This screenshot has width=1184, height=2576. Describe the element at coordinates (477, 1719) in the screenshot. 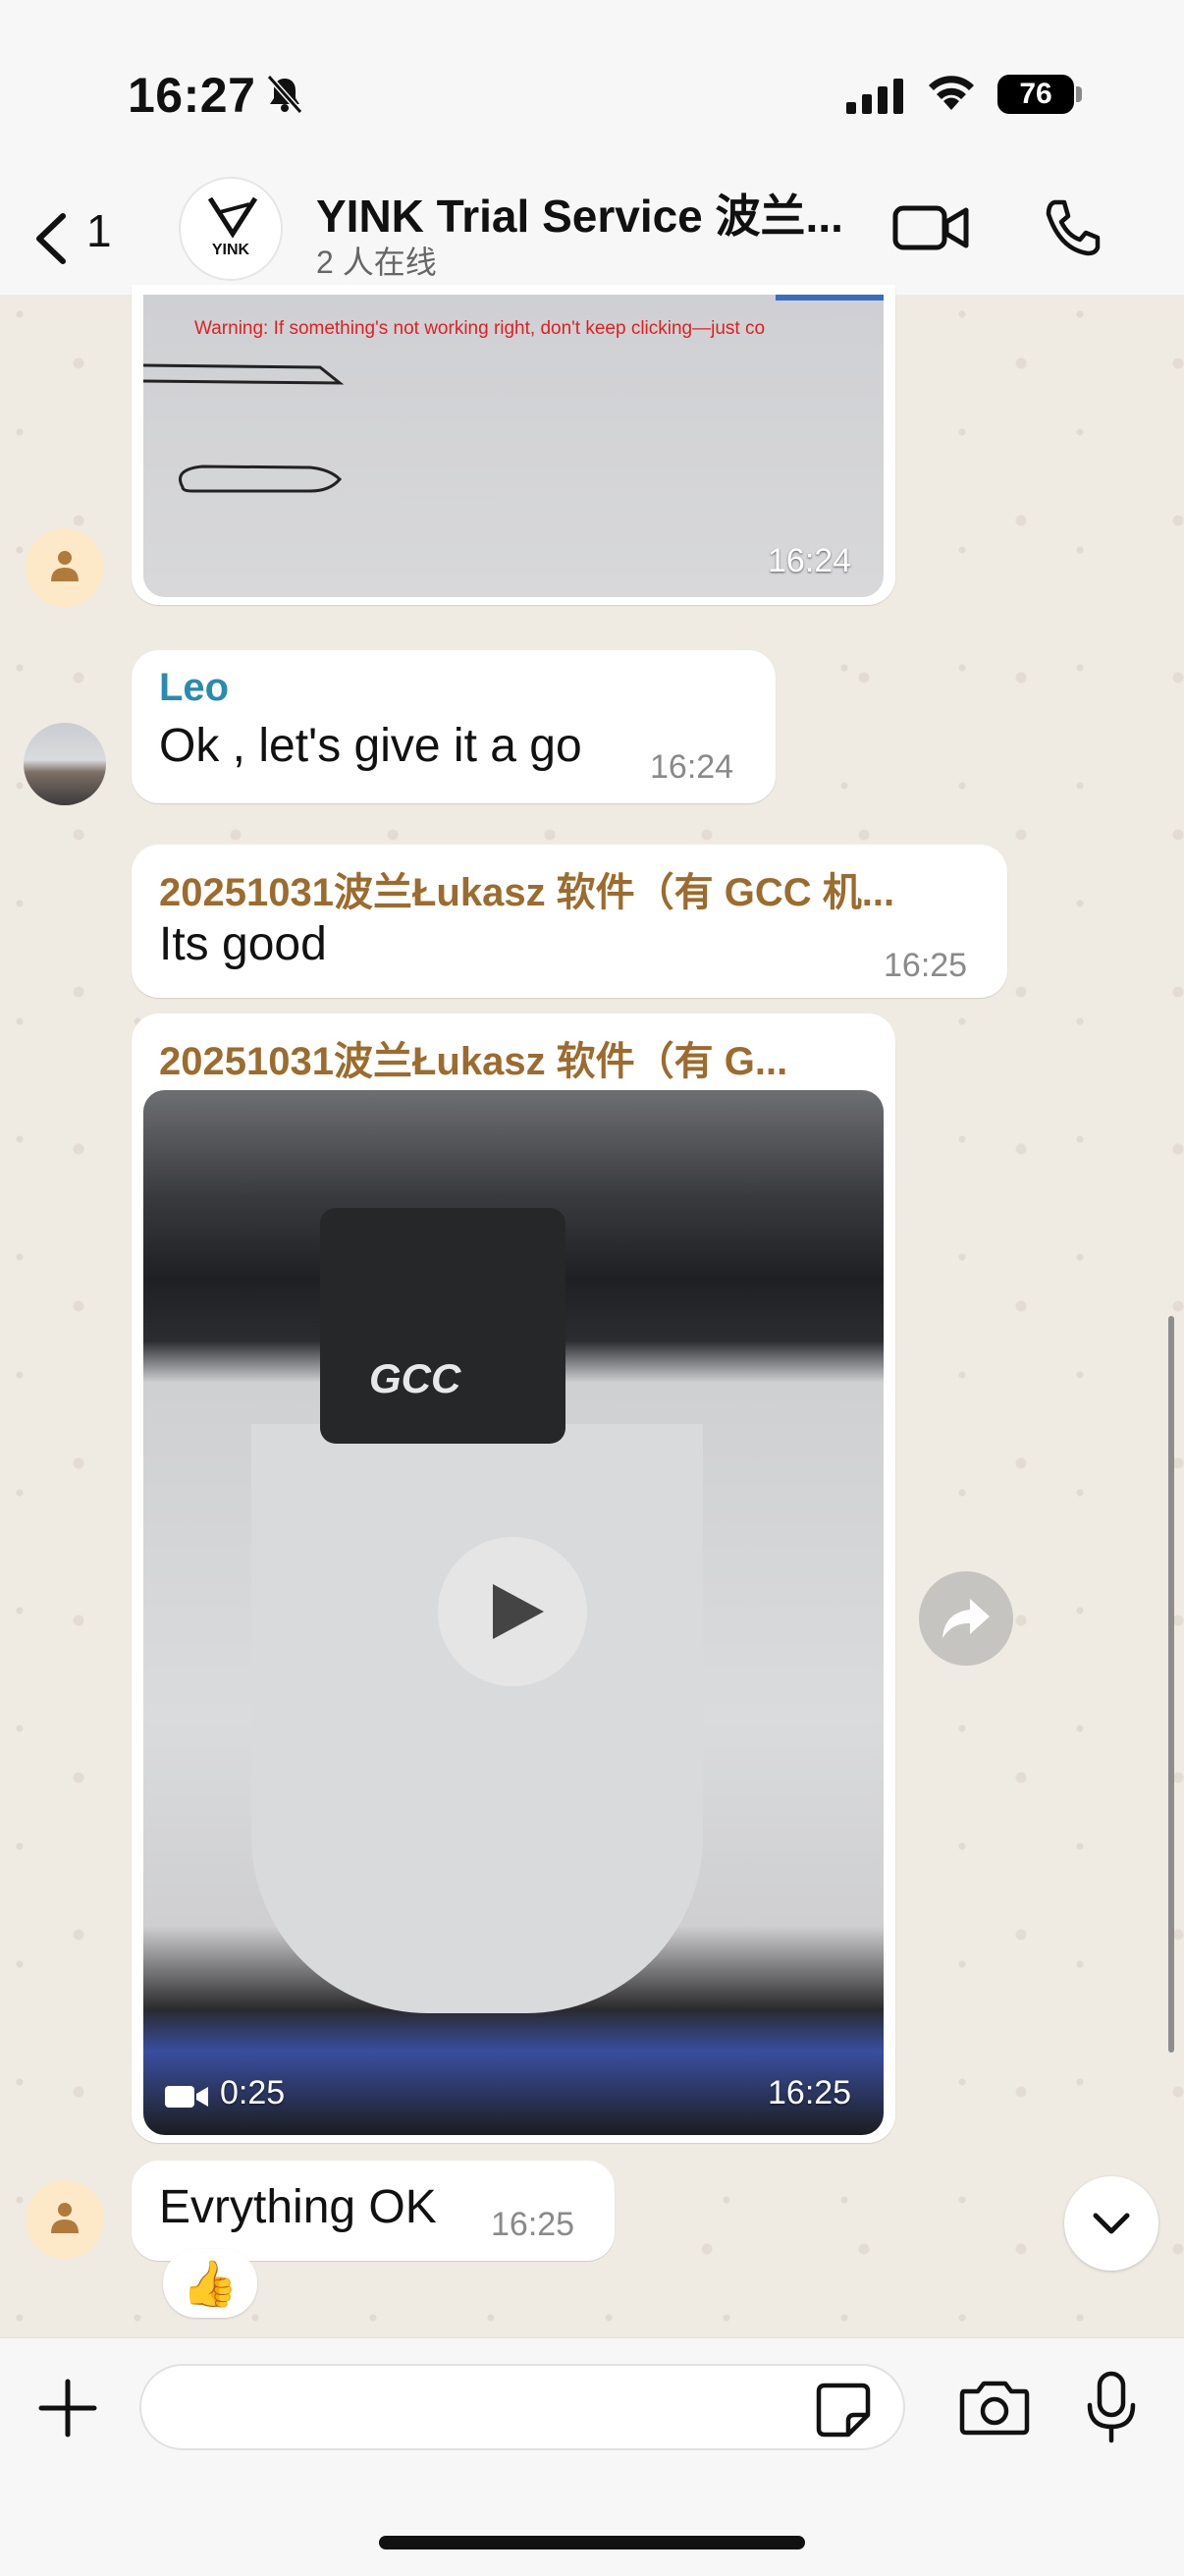

I see `video-paper` at that location.